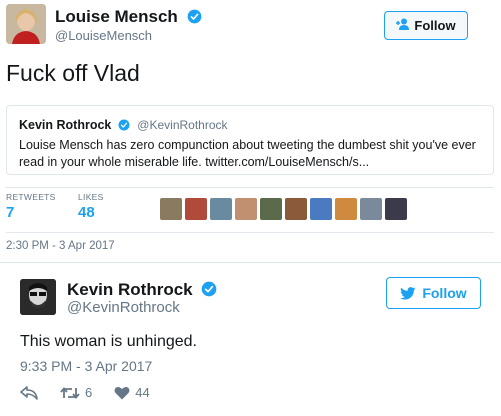  Describe the element at coordinates (122, 392) in the screenshot. I see `heart-icon` at that location.